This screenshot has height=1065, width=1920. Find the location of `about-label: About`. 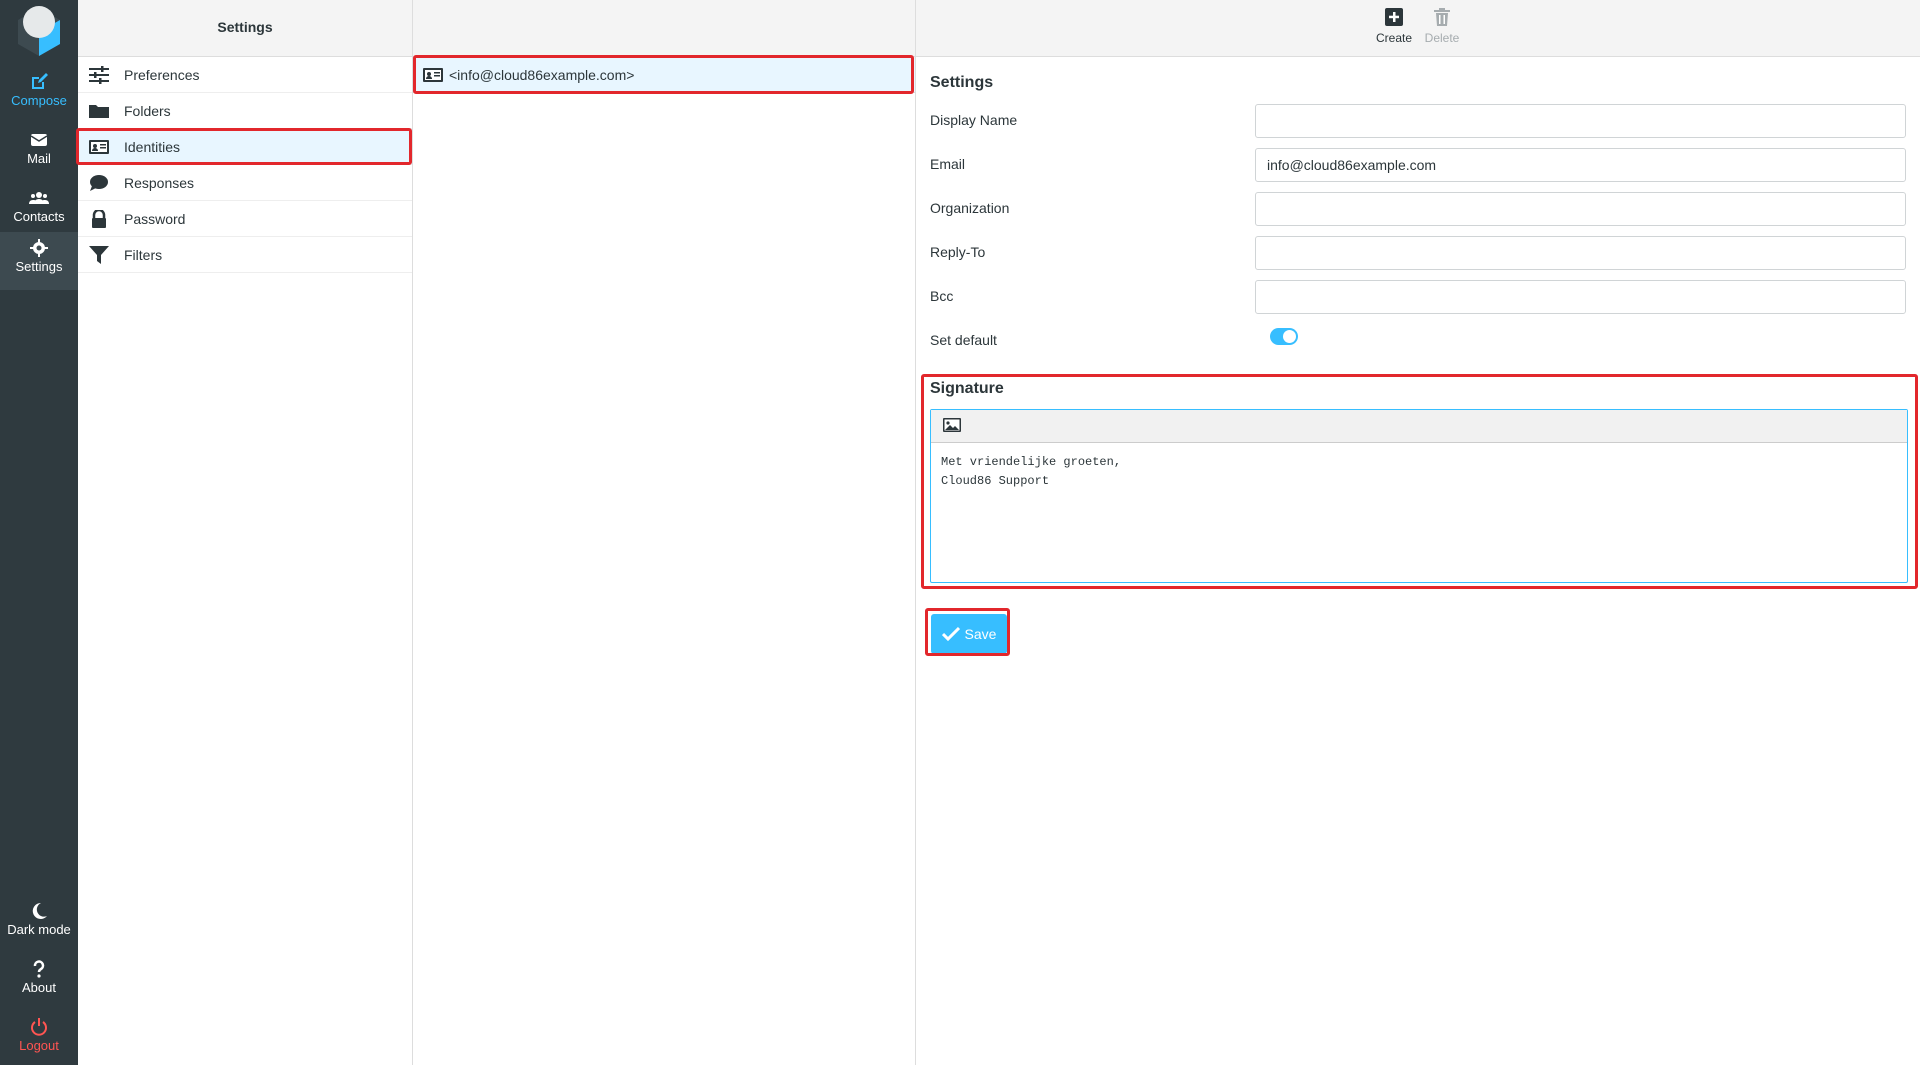

about-label: About is located at coordinates (39, 987).